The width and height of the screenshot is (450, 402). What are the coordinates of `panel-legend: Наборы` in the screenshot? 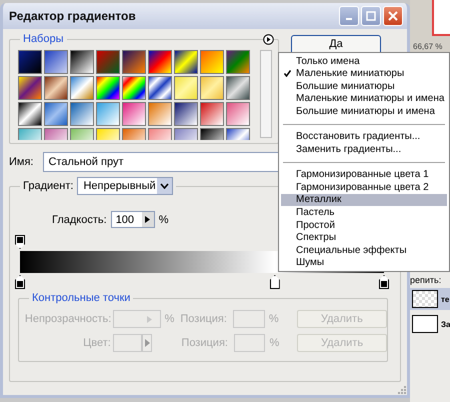 It's located at (43, 39).